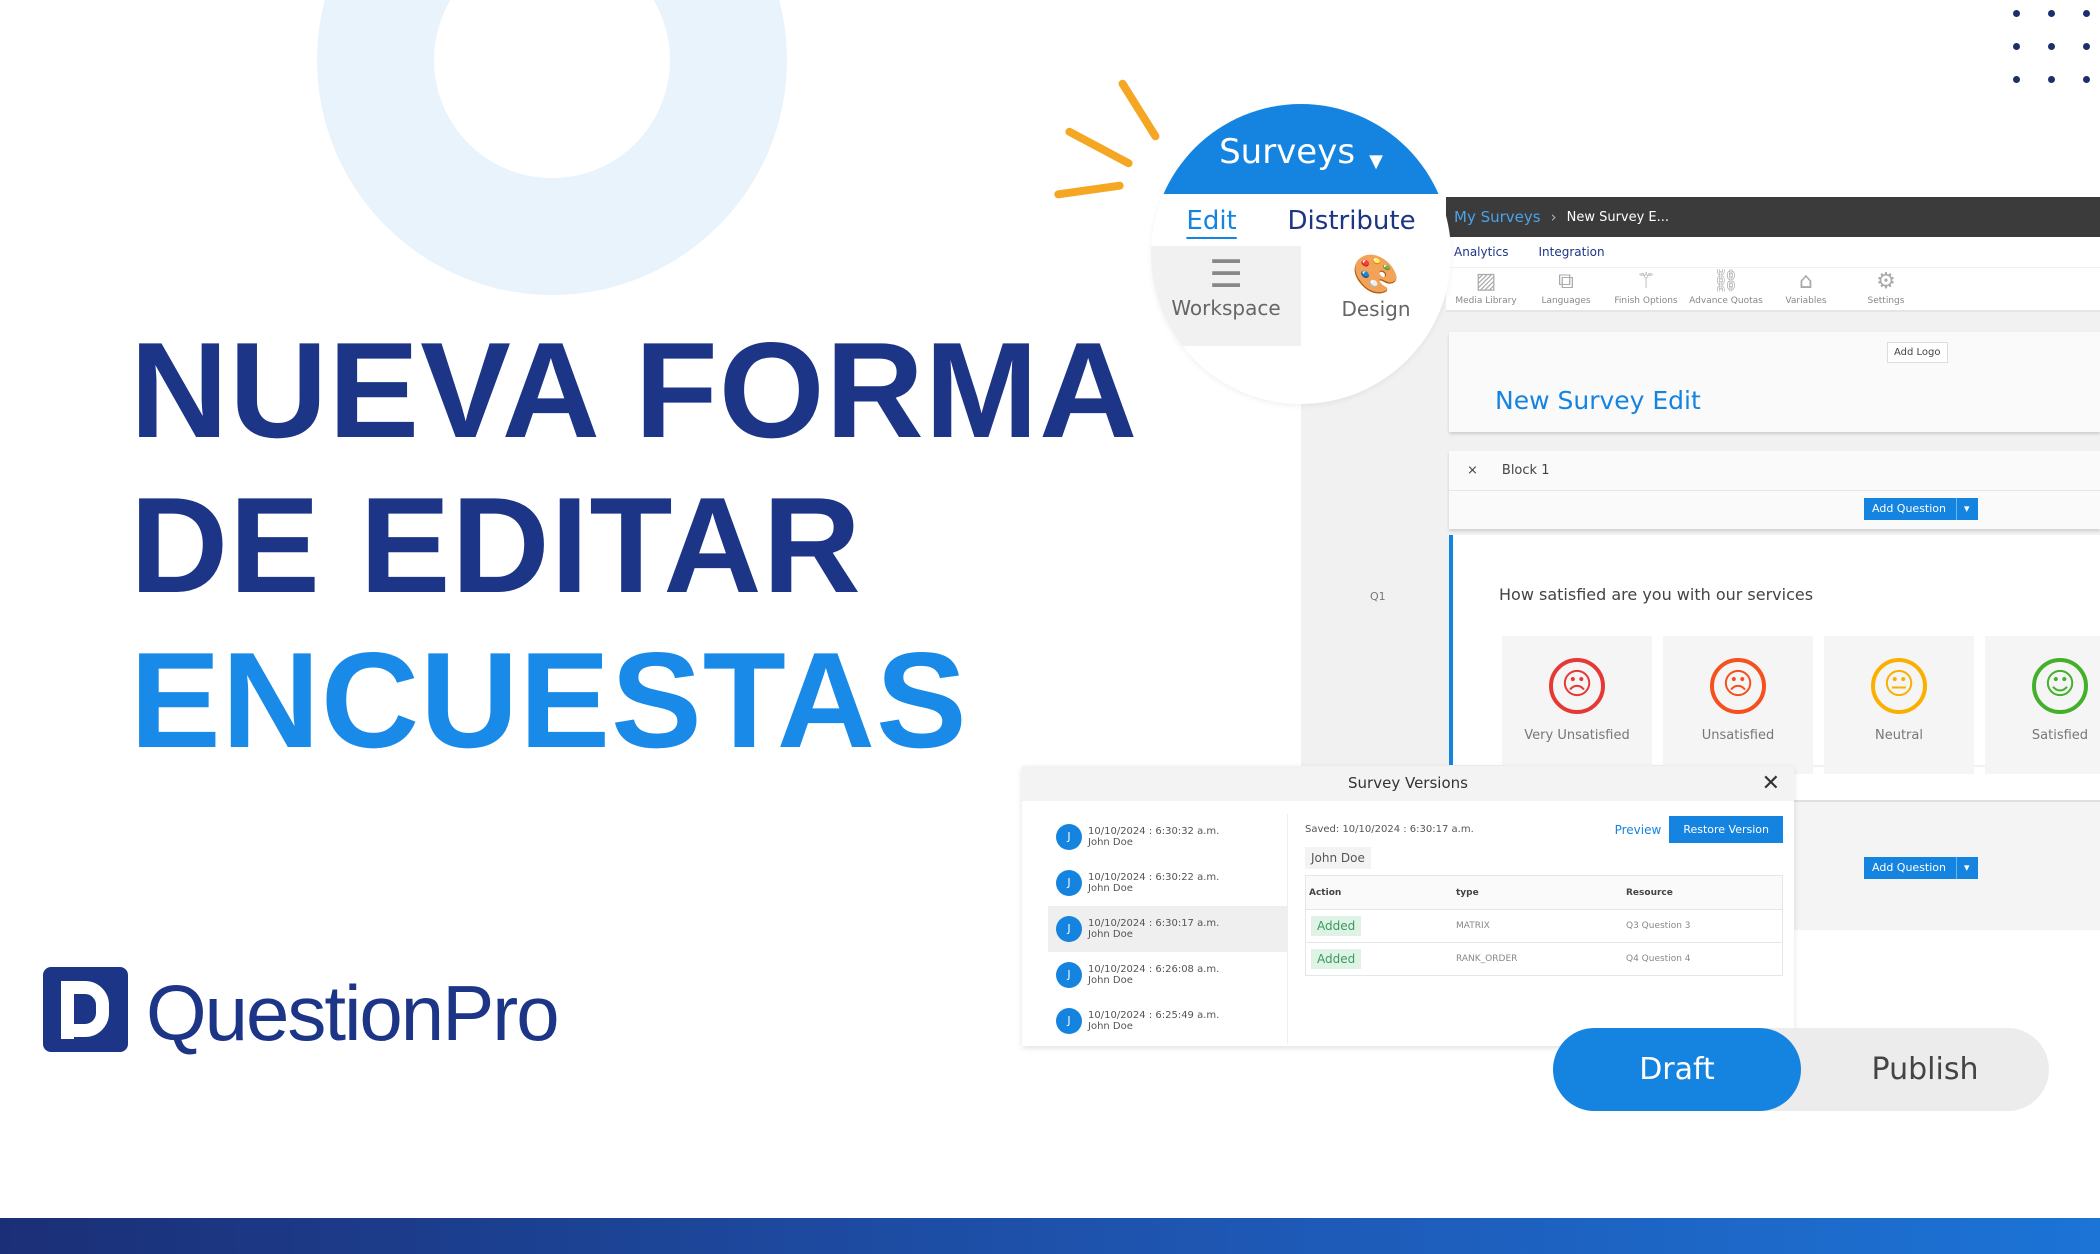  I want to click on survey-title: New Survey Edit, so click(1598, 400).